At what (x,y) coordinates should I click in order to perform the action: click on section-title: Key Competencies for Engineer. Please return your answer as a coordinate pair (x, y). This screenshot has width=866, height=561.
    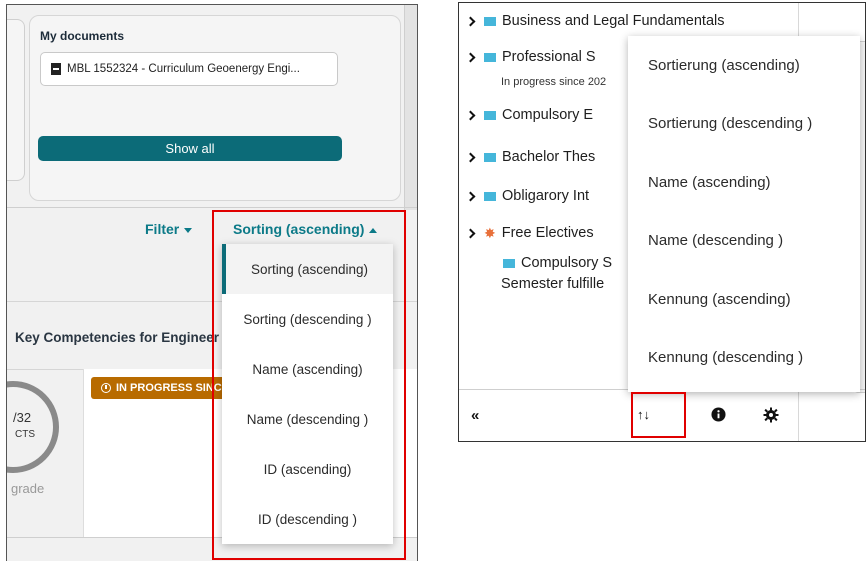
    Looking at the image, I should click on (117, 337).